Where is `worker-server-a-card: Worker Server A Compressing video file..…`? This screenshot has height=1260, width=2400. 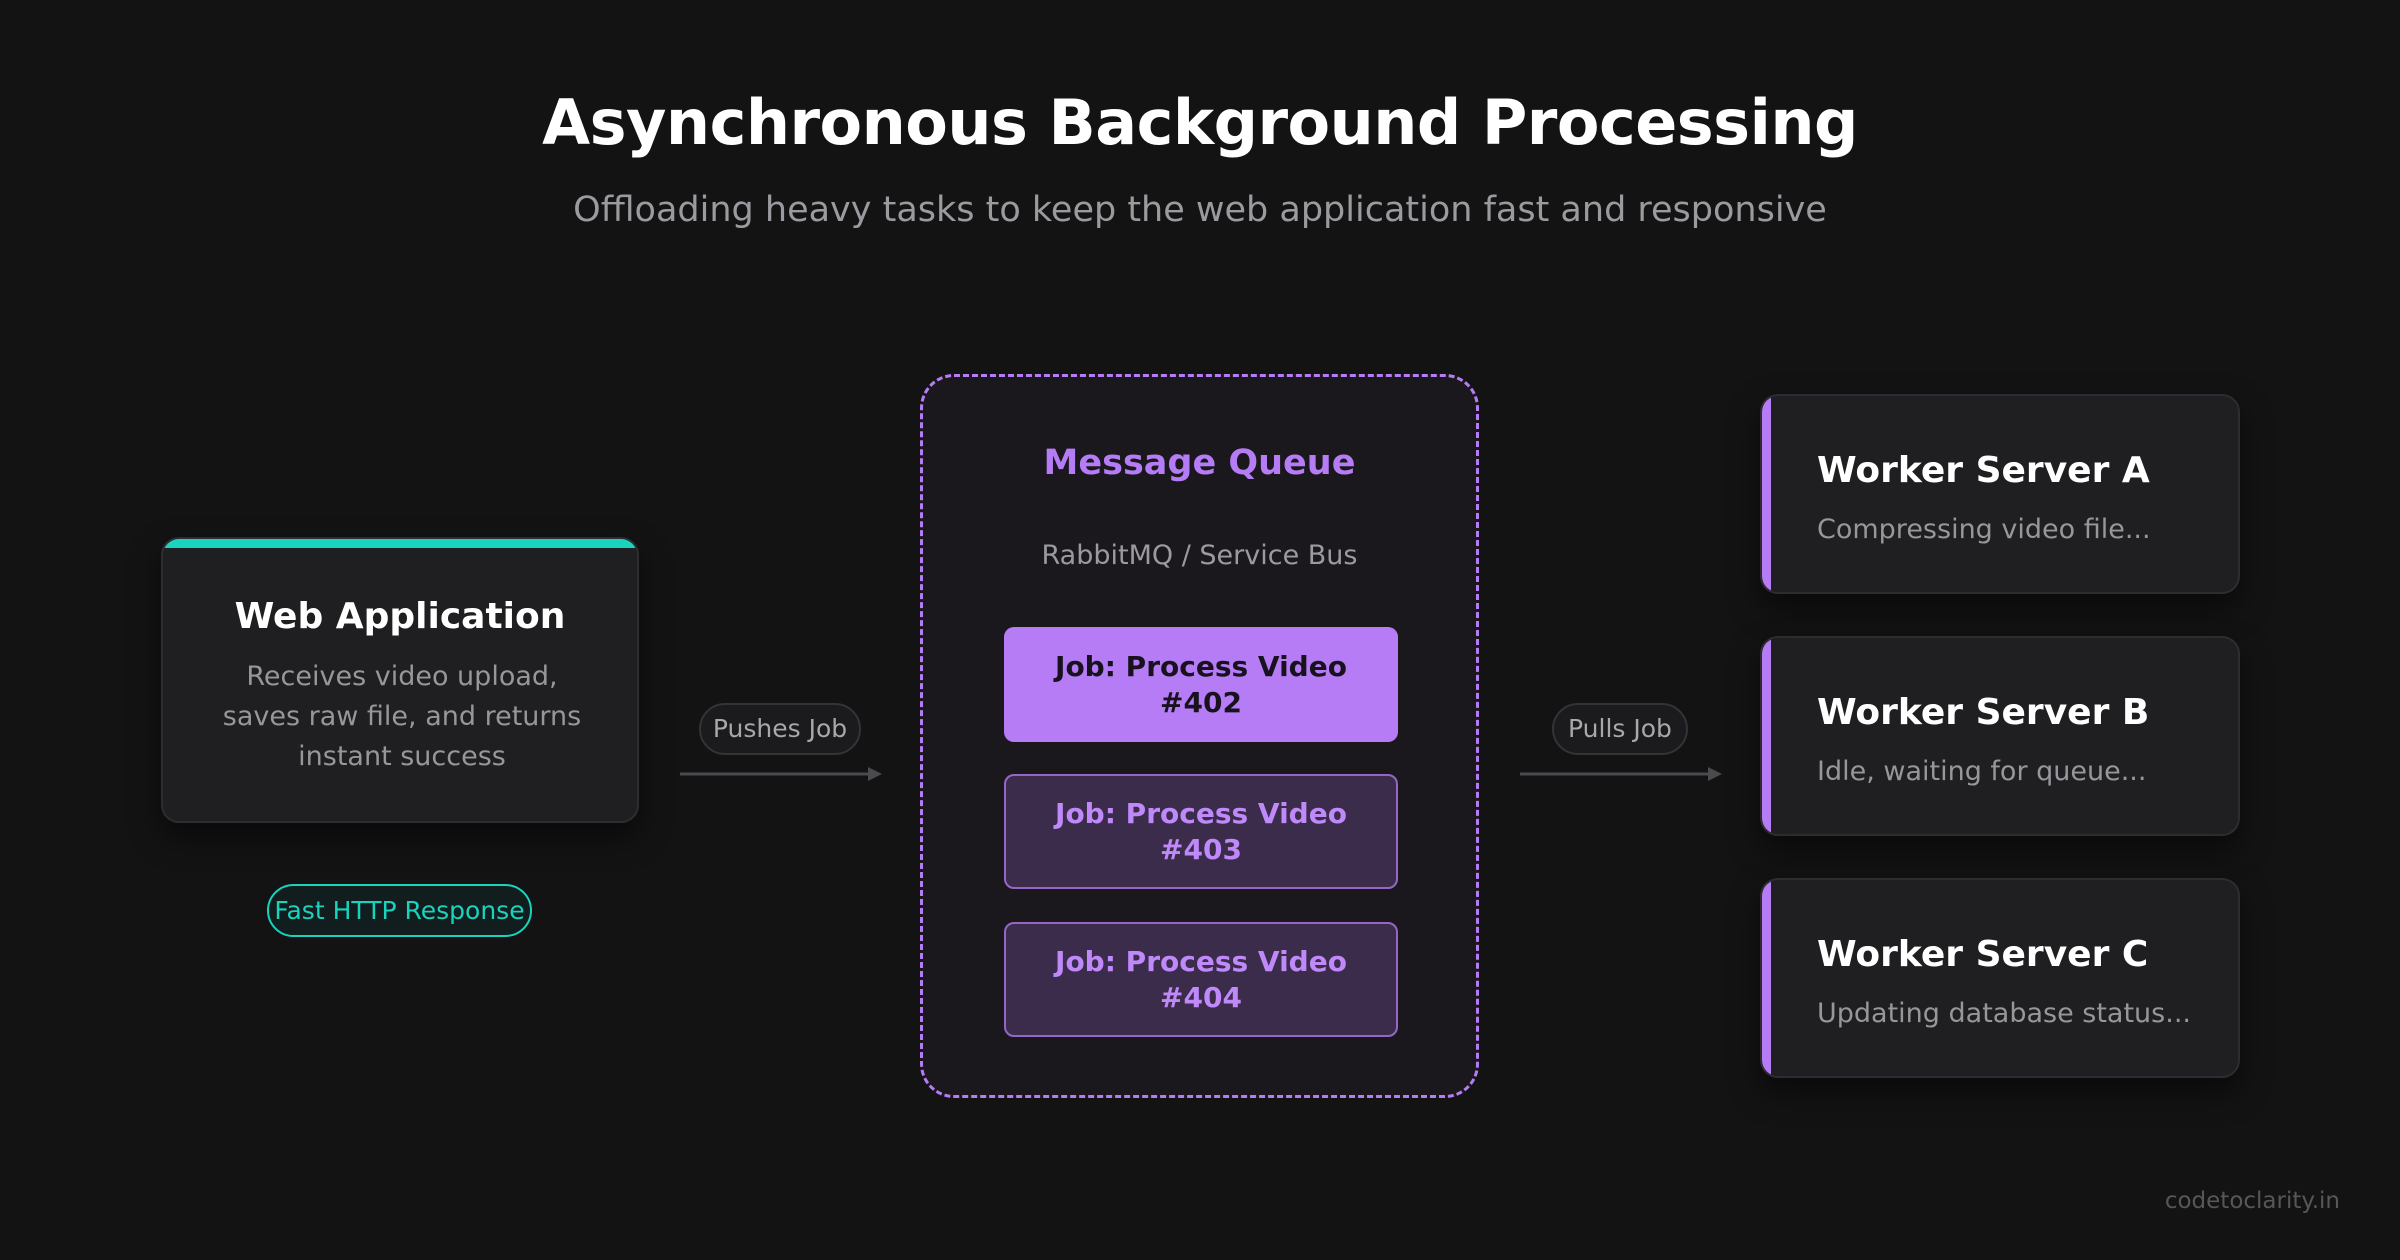 worker-server-a-card: Worker Server A Compressing video file..… is located at coordinates (2000, 494).